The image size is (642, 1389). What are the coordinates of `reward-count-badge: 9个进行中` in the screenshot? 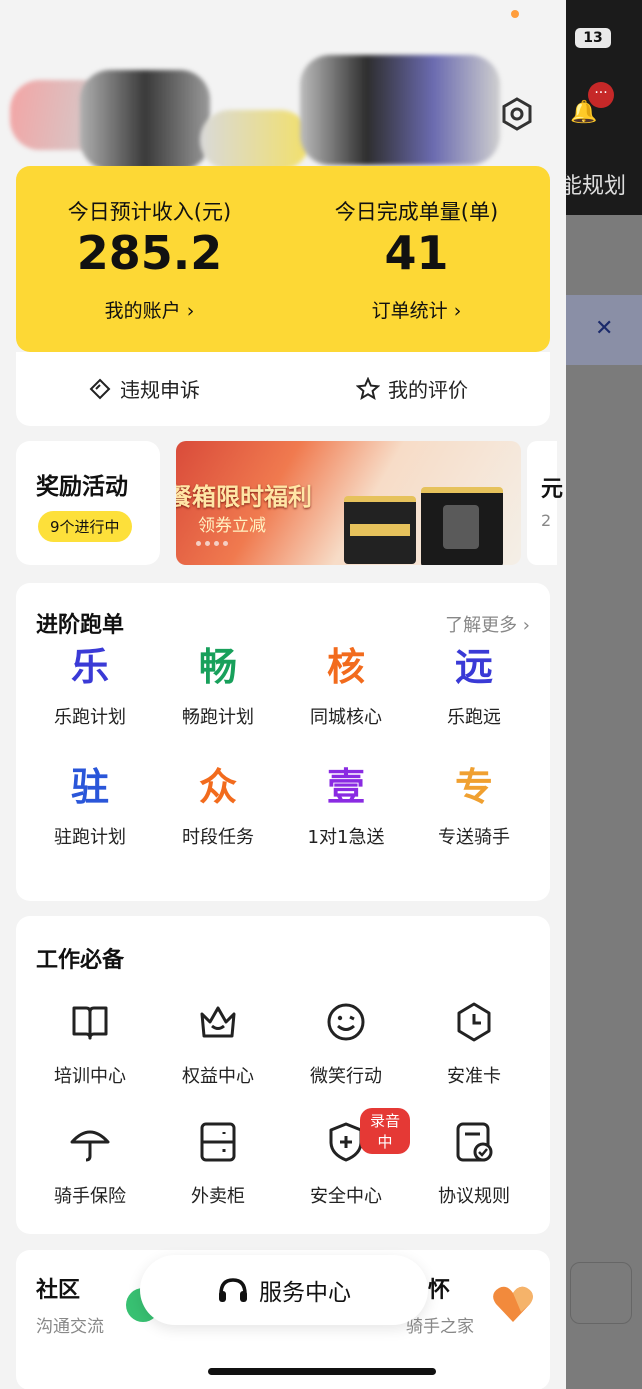 It's located at (85, 526).